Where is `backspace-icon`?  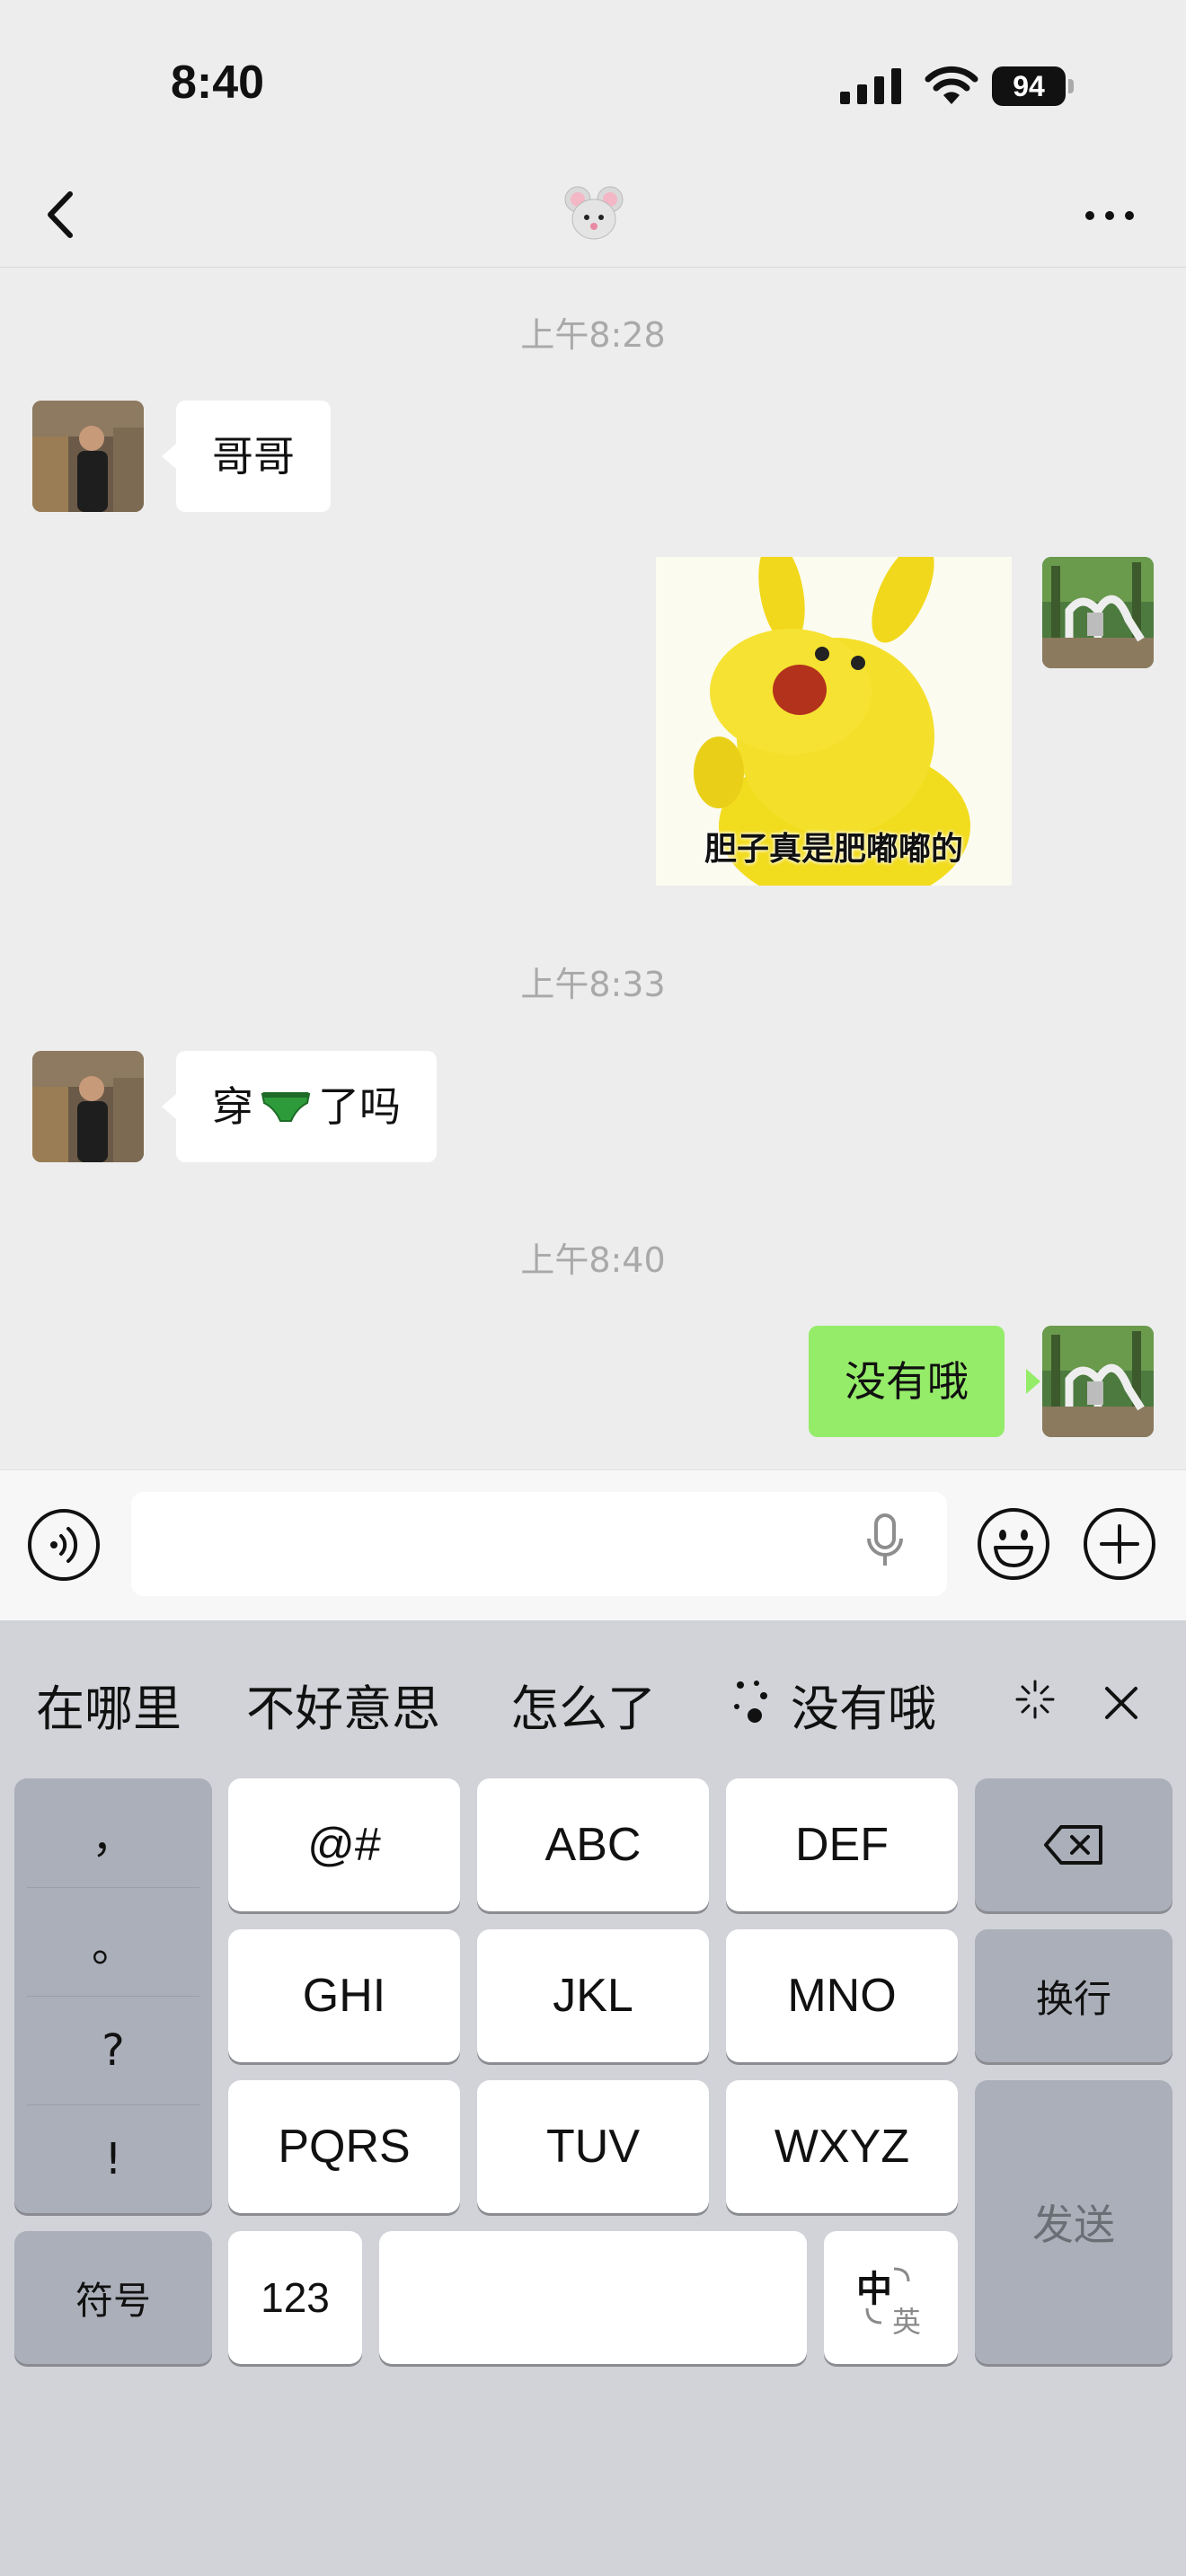 backspace-icon is located at coordinates (1073, 1845).